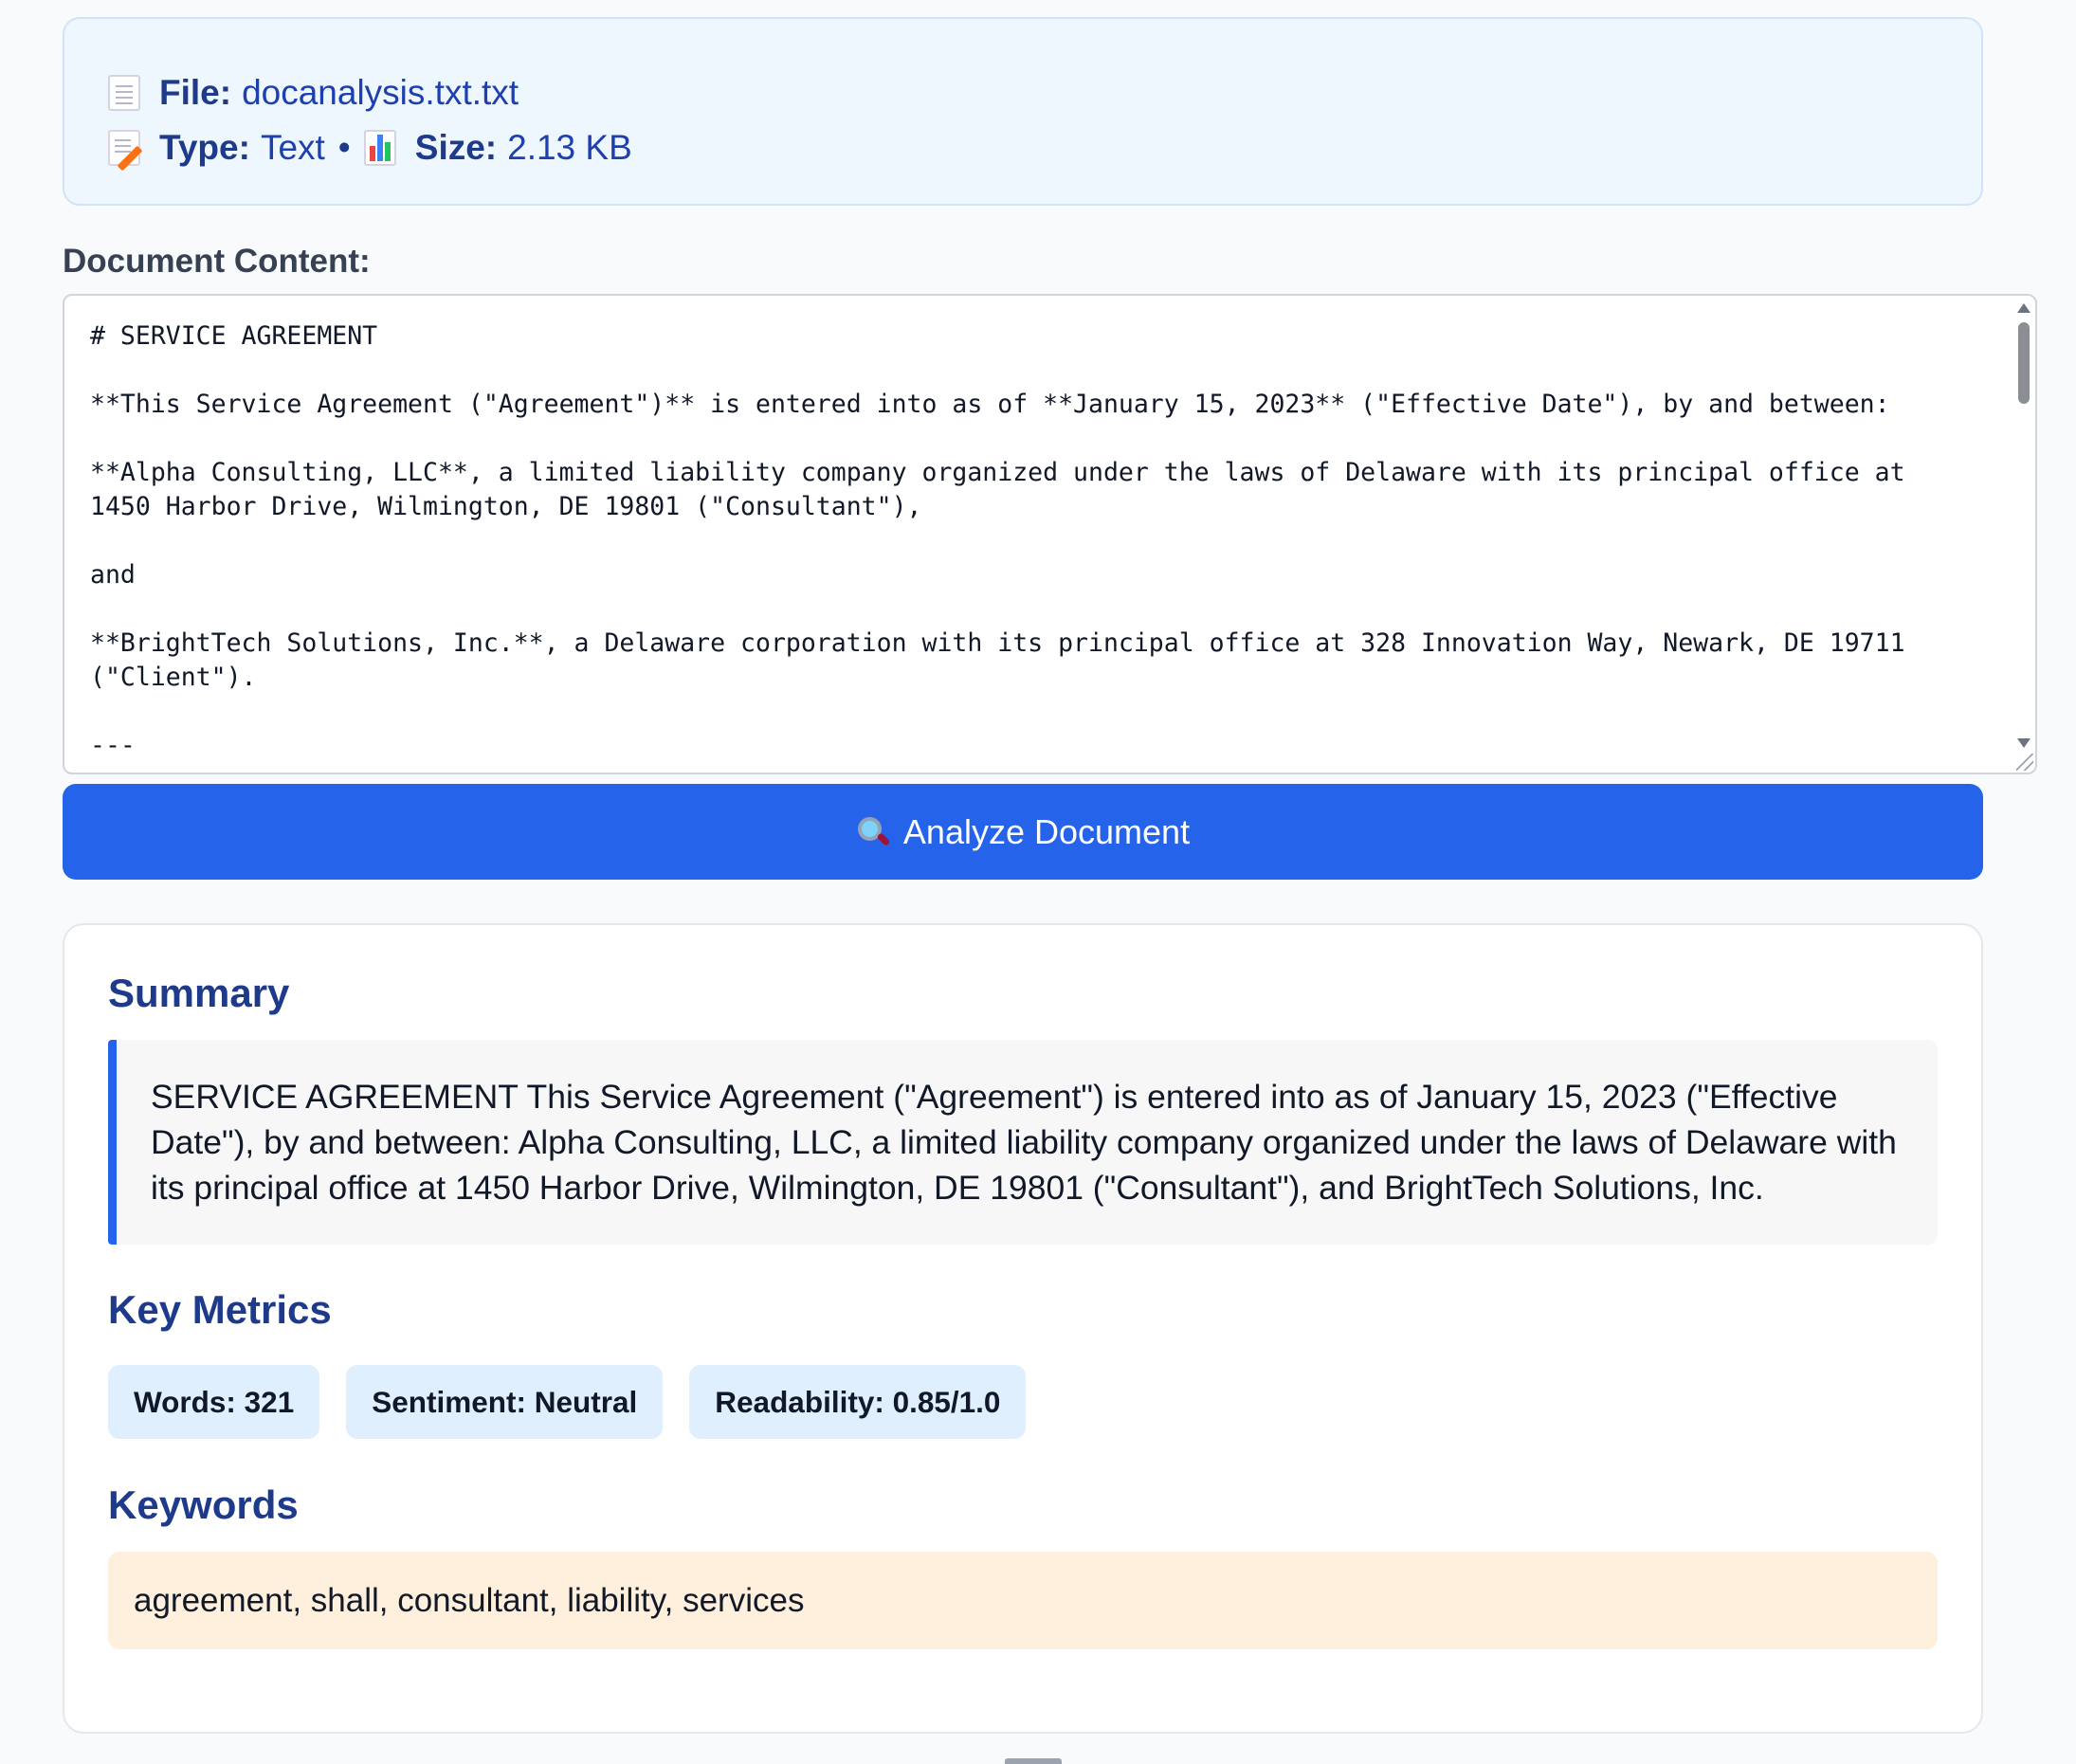 Image resolution: width=2076 pixels, height=1764 pixels. What do you see at coordinates (2023, 743) in the screenshot?
I see `scroll-down-arrow-icon` at bounding box center [2023, 743].